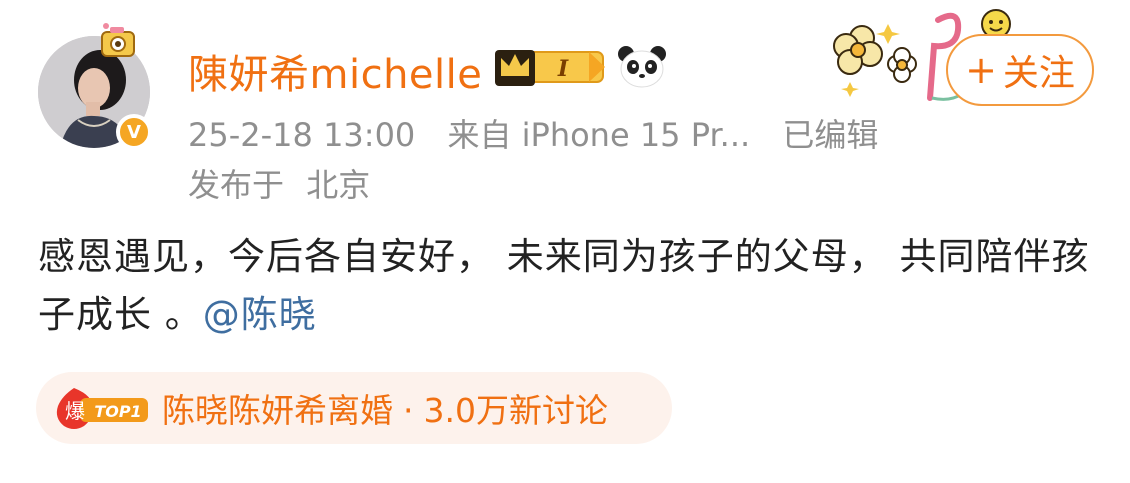 The width and height of the screenshot is (1130, 483). Describe the element at coordinates (236, 185) in the screenshot. I see `location-prefix: 发布于` at that location.